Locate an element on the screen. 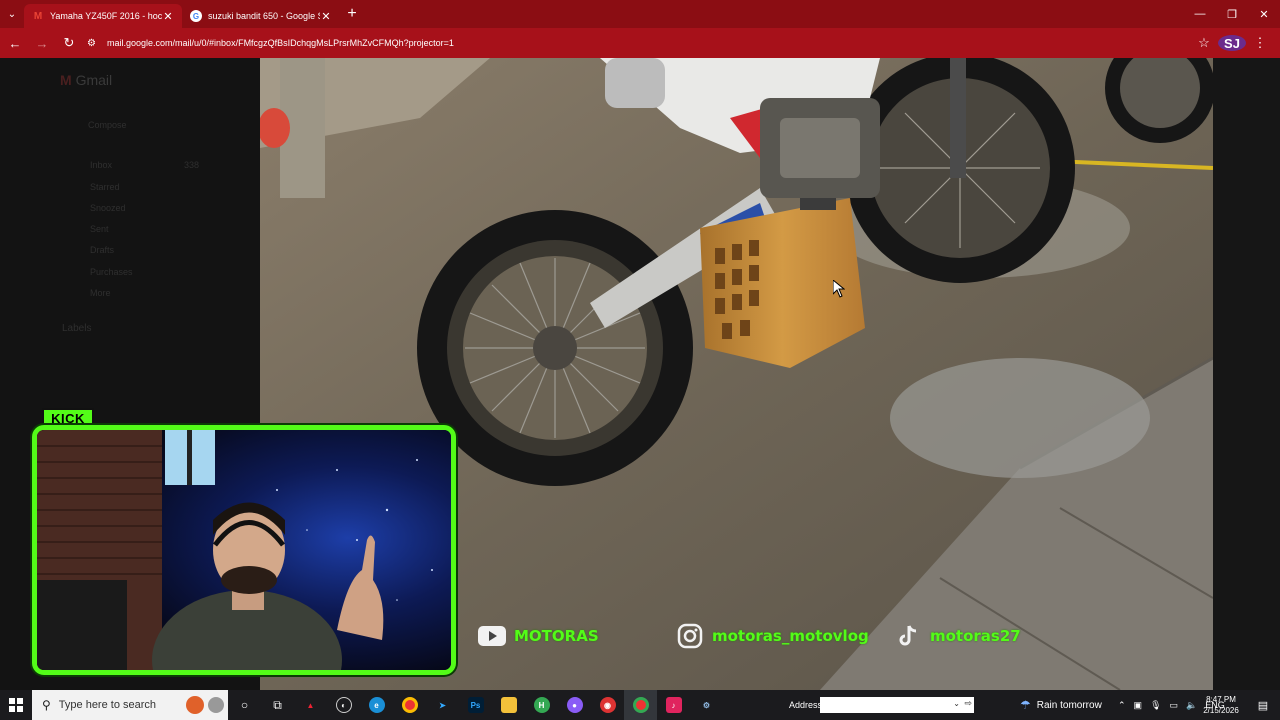 Image resolution: width=1280 pixels, height=720 pixels. browser-menu-icon: ⋮ is located at coordinates (1260, 43).